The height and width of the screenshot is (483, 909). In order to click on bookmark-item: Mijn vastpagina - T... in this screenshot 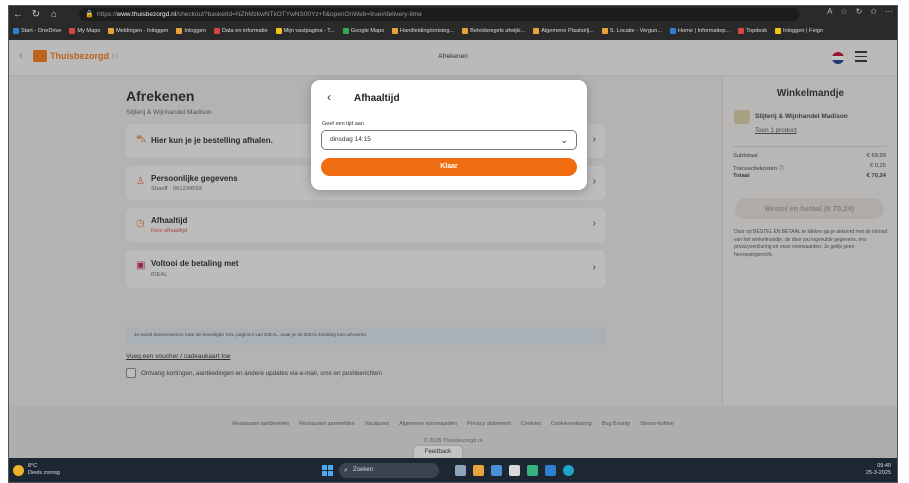, I will do `click(305, 31)`.